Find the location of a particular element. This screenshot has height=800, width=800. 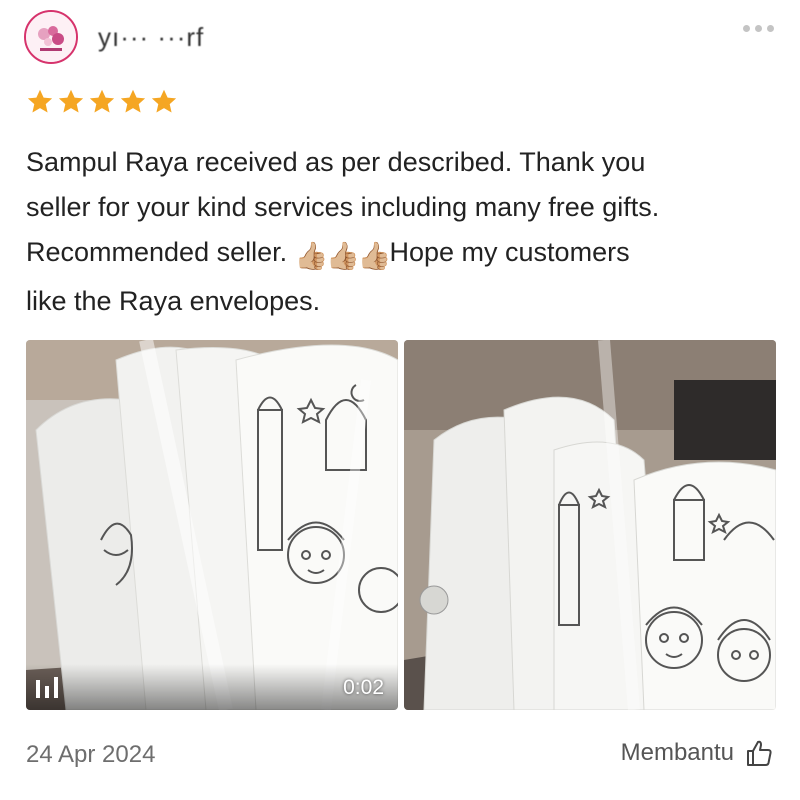

video-bars-icon is located at coordinates (47, 687).